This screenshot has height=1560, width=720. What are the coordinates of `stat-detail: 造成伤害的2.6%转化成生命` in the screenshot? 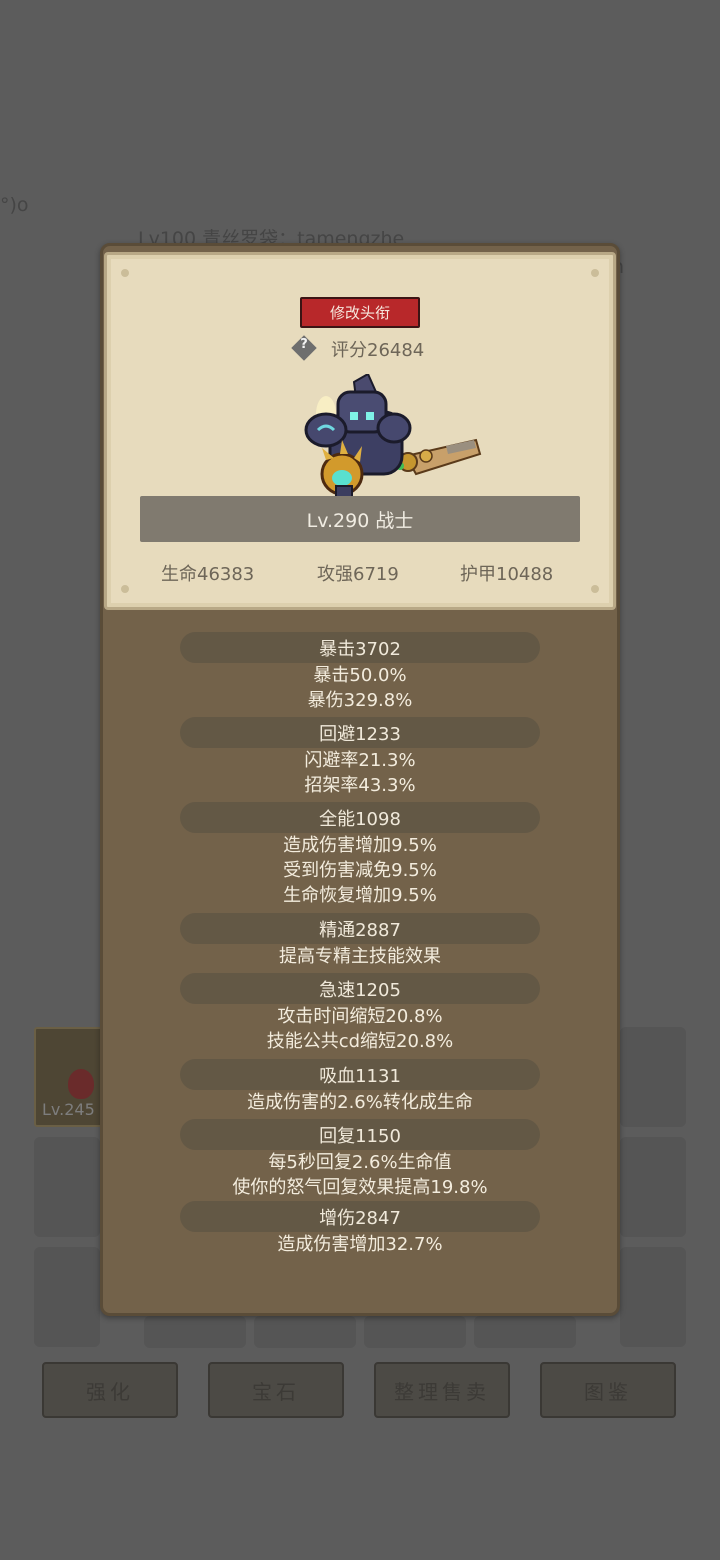 It's located at (360, 1102).